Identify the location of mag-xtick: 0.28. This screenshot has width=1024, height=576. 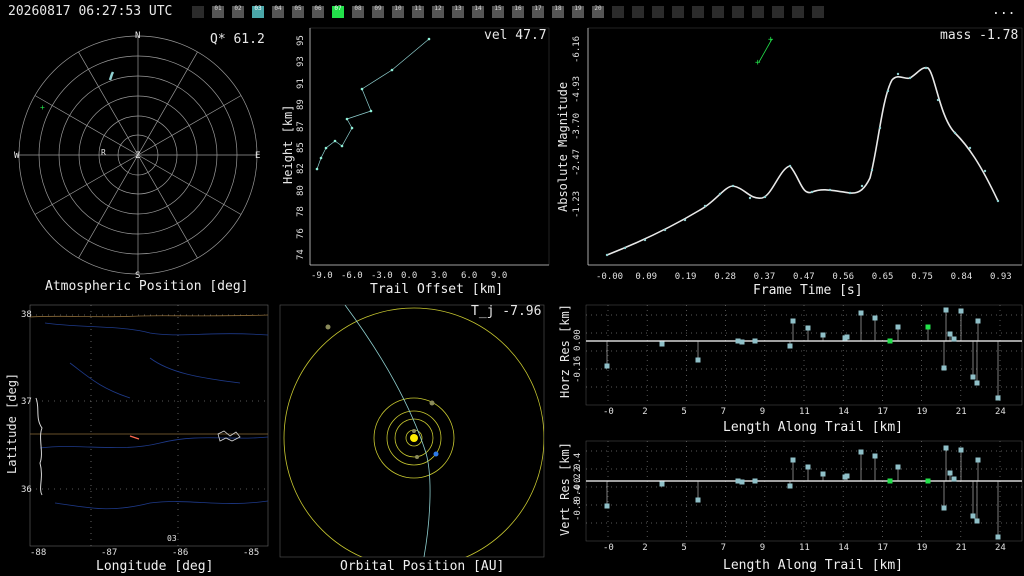
(725, 277).